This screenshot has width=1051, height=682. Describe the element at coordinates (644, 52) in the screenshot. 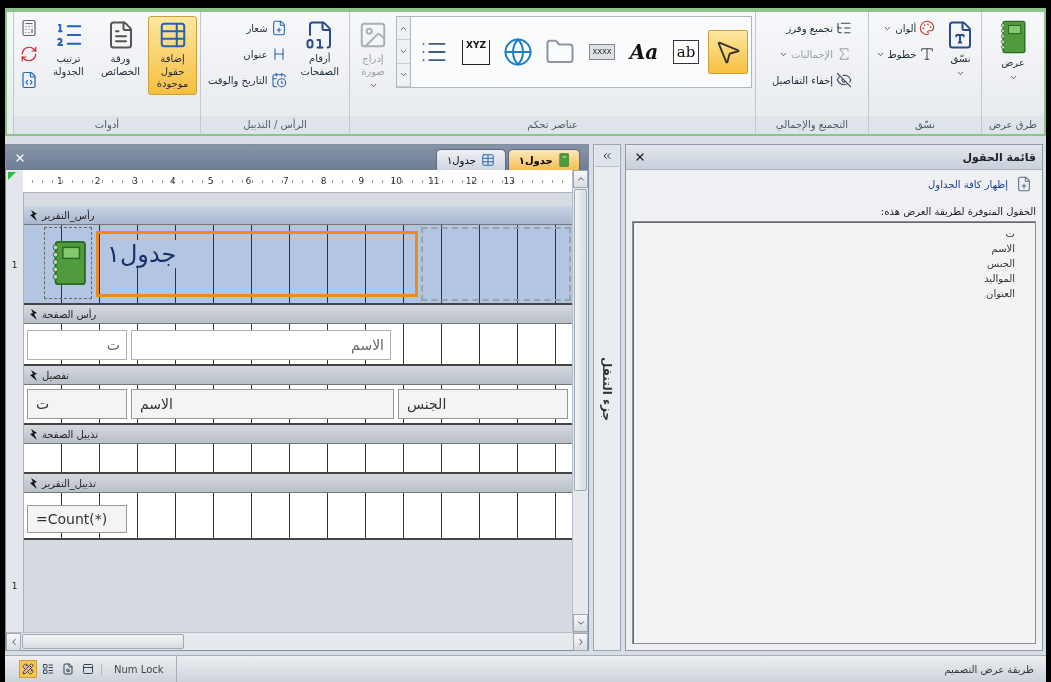

I see `label-tool-button: Aa` at that location.